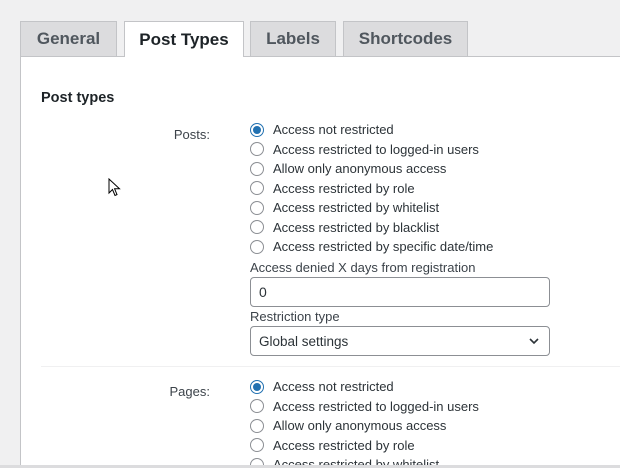 This screenshot has width=620, height=468. I want to click on restriction-type-label: Restriction type, so click(295, 316).